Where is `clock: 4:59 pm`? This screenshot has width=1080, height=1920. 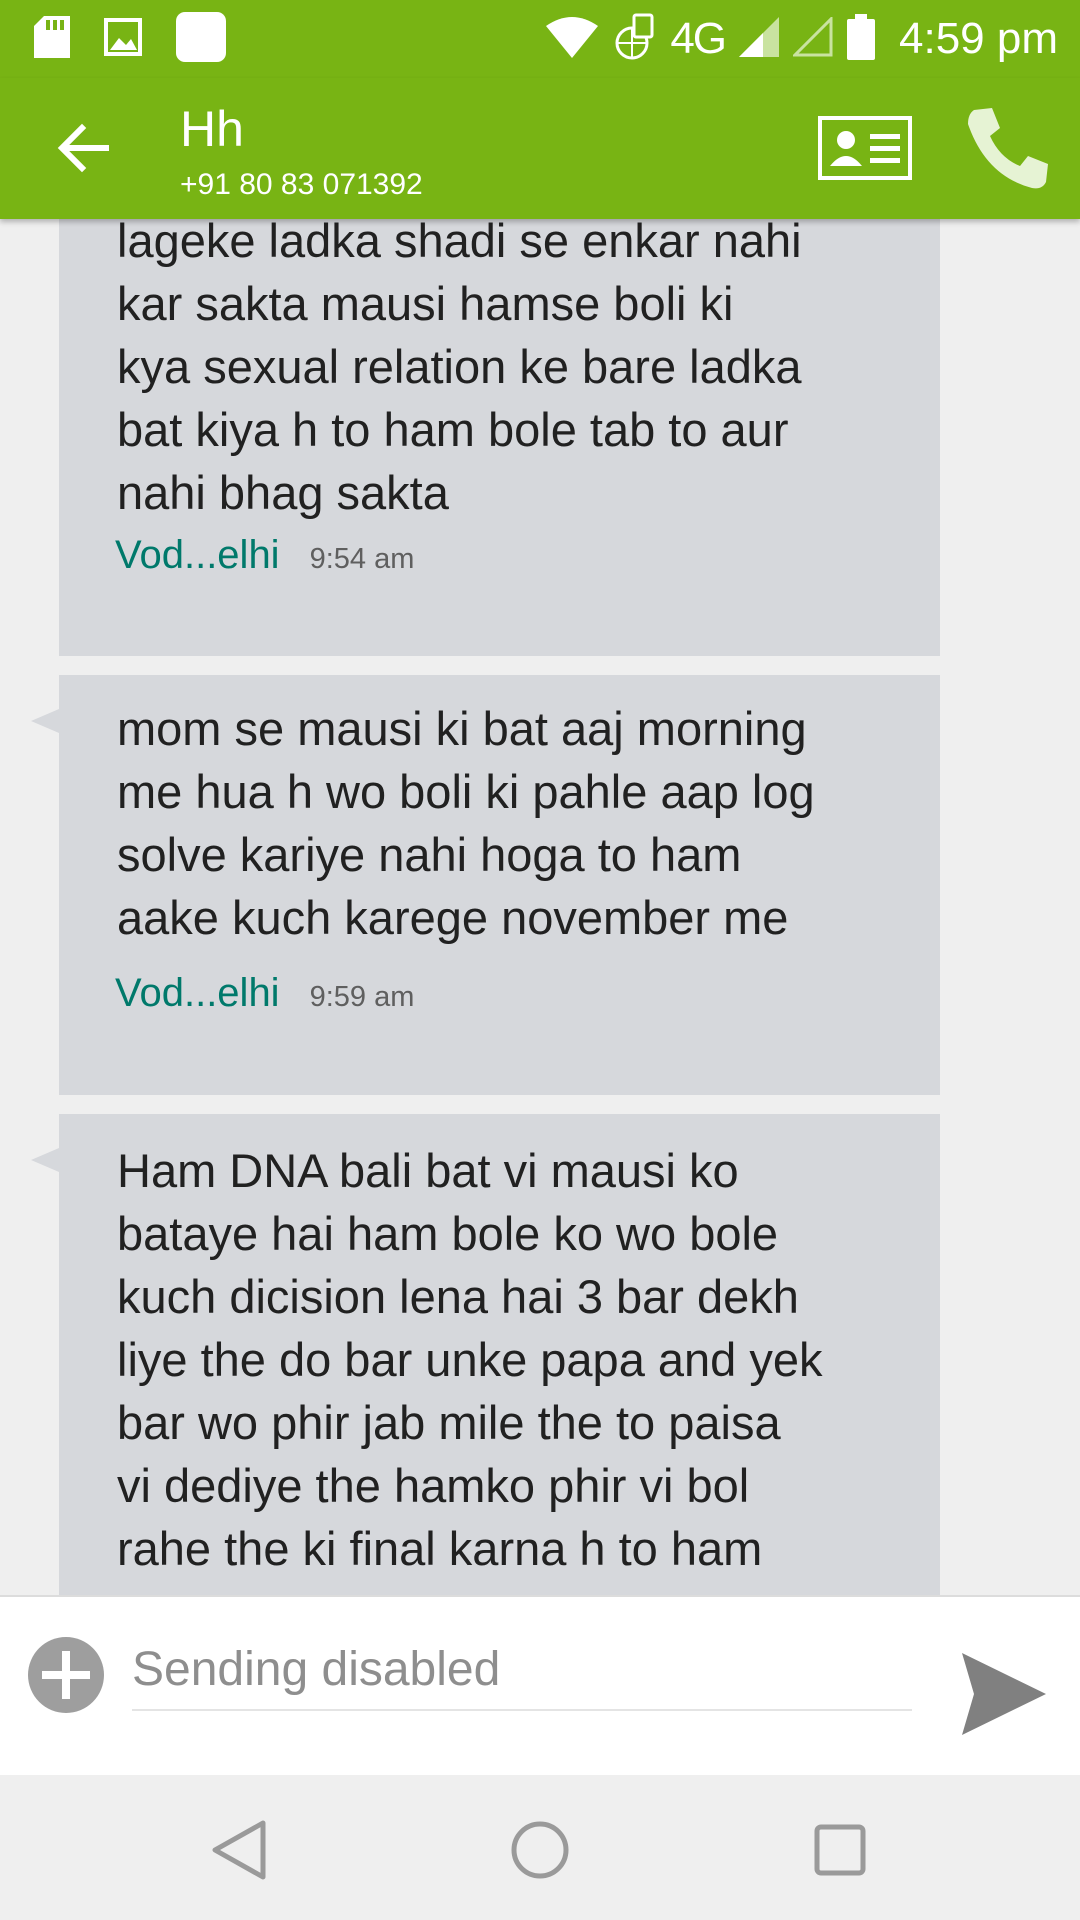
clock: 4:59 pm is located at coordinates (978, 38).